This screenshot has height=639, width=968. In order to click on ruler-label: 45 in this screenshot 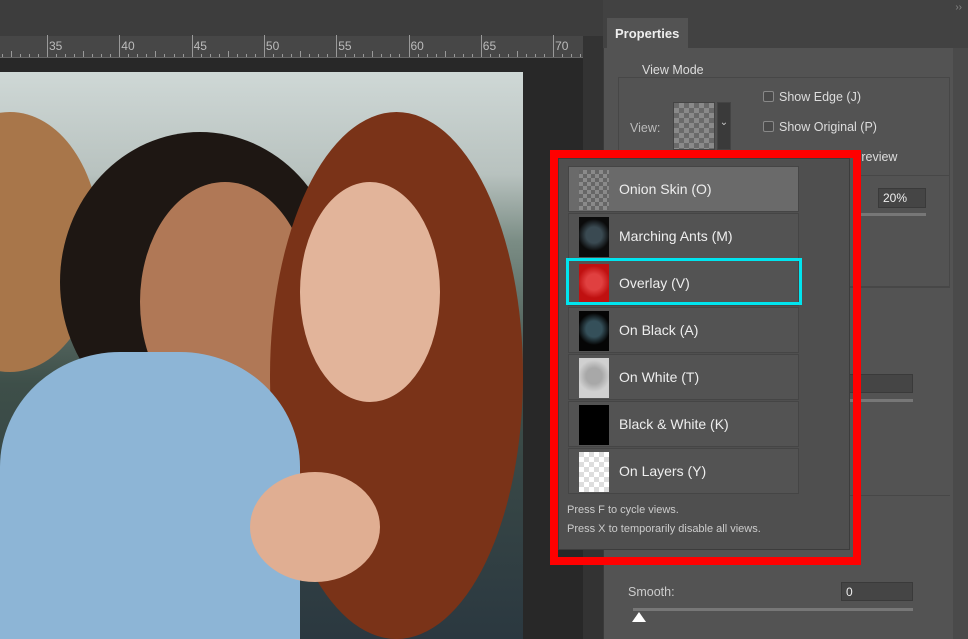, I will do `click(200, 46)`.